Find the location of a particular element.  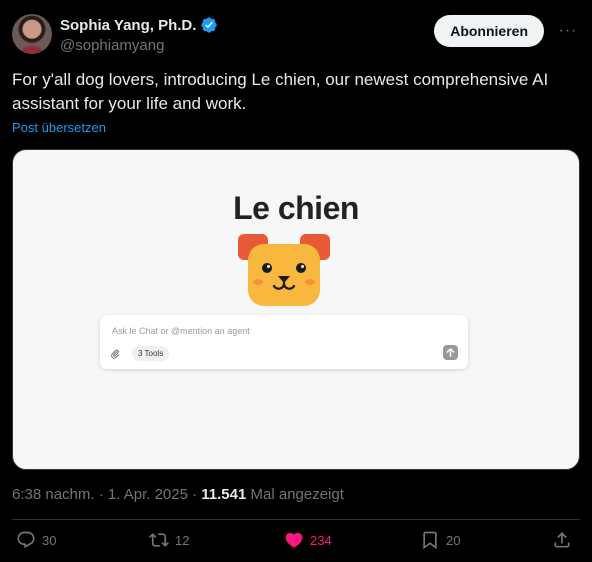

repost-button: 12 is located at coordinates (169, 540).